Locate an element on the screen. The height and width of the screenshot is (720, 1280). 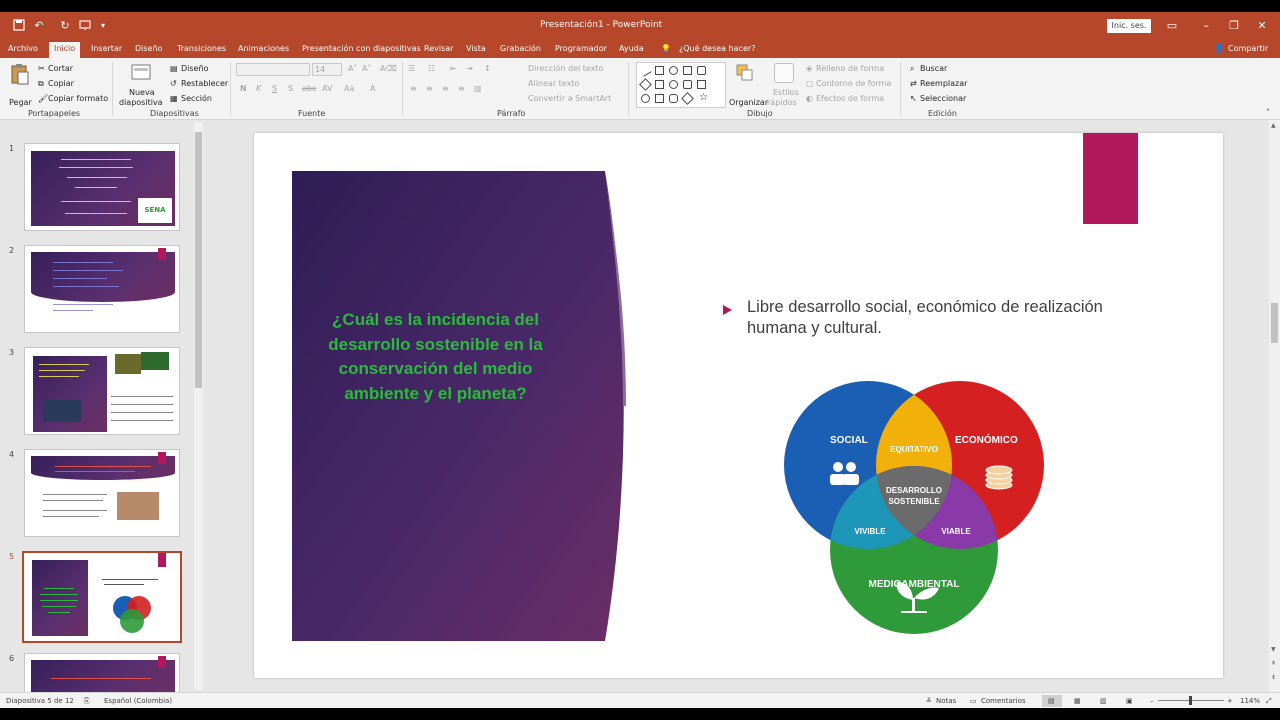
cut-button: Cortar is located at coordinates (60, 68).